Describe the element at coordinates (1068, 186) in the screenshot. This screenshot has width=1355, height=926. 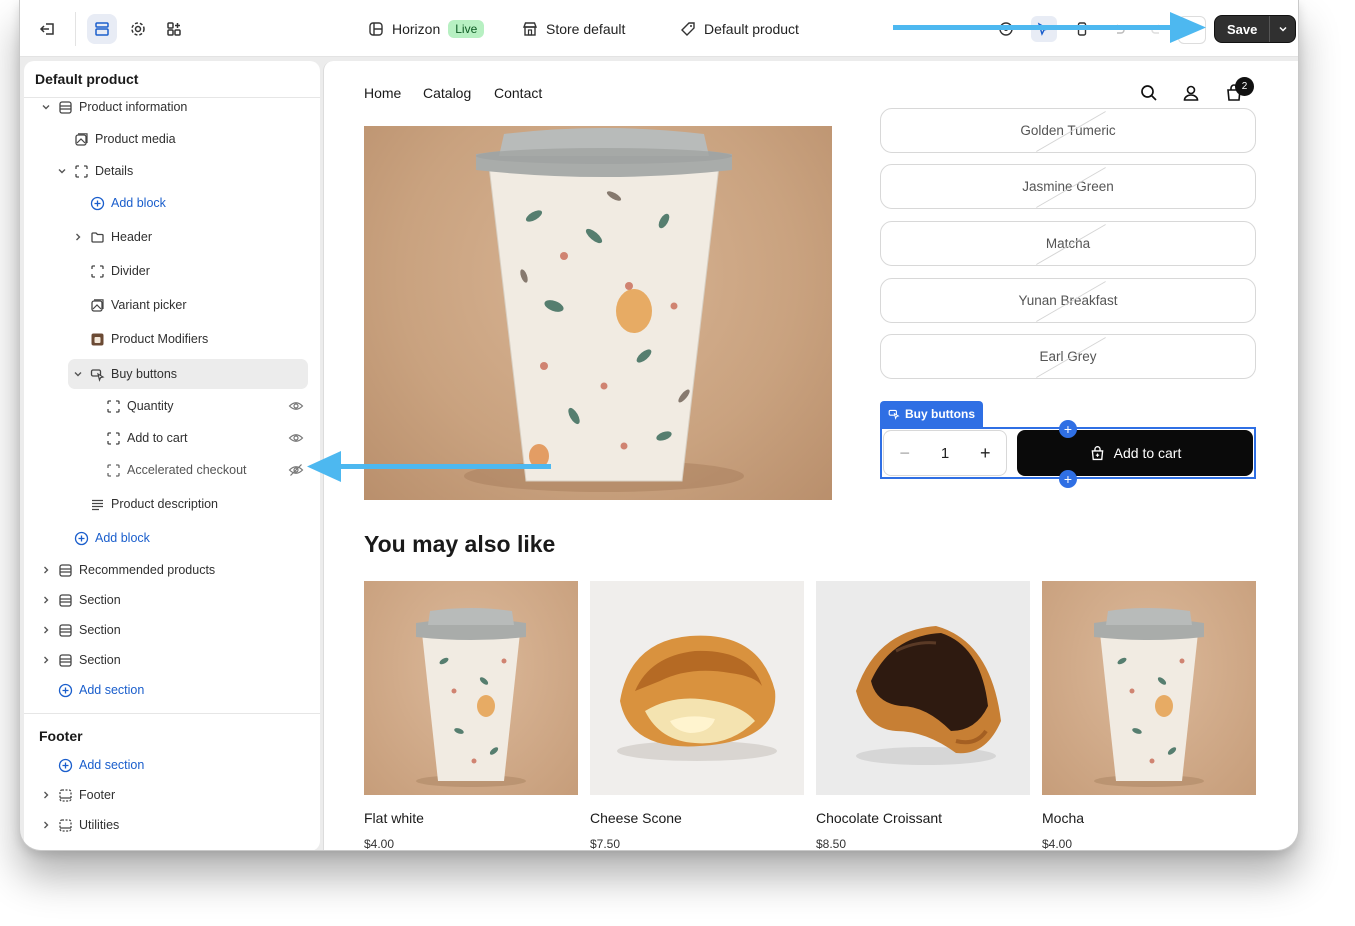
I see `variant-option: Jasmine Green` at that location.